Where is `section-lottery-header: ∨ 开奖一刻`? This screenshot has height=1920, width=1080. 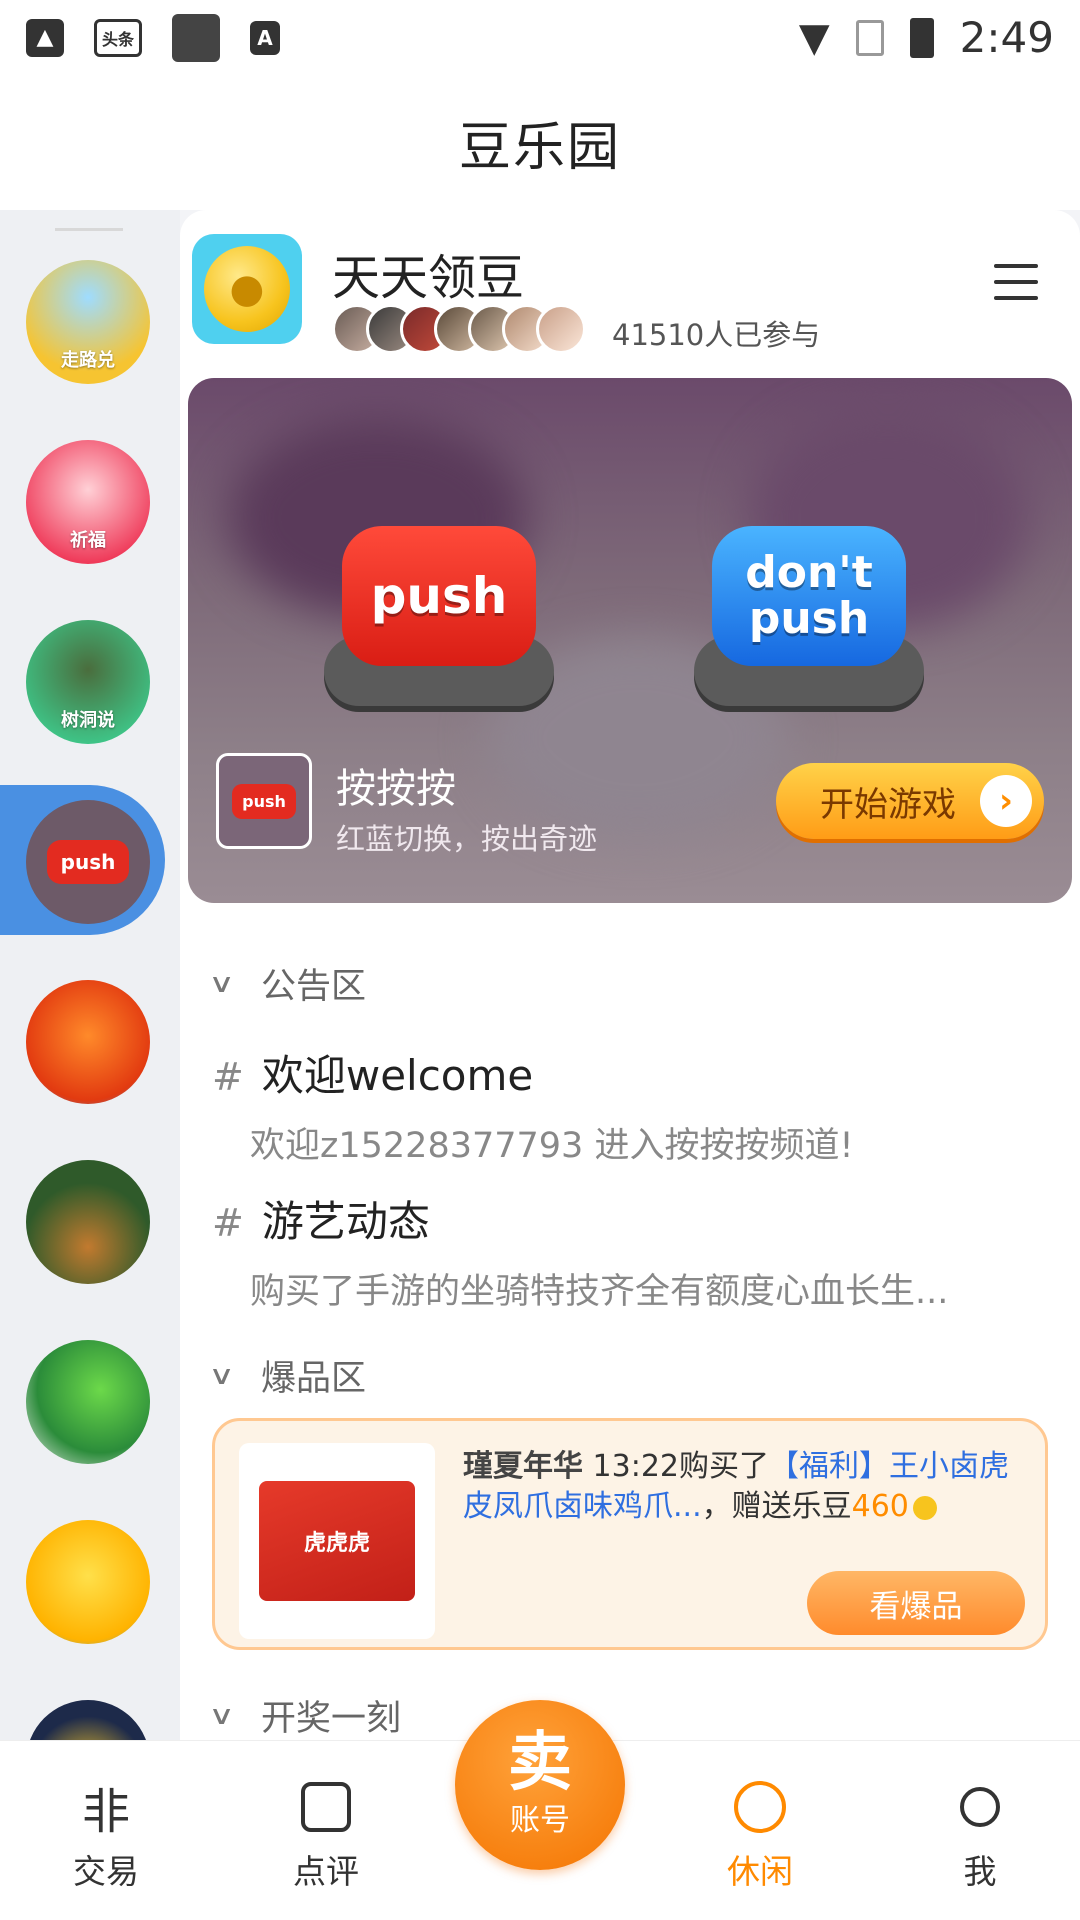
section-lottery-header: ∨ 开奖一刻 is located at coordinates (305, 1715).